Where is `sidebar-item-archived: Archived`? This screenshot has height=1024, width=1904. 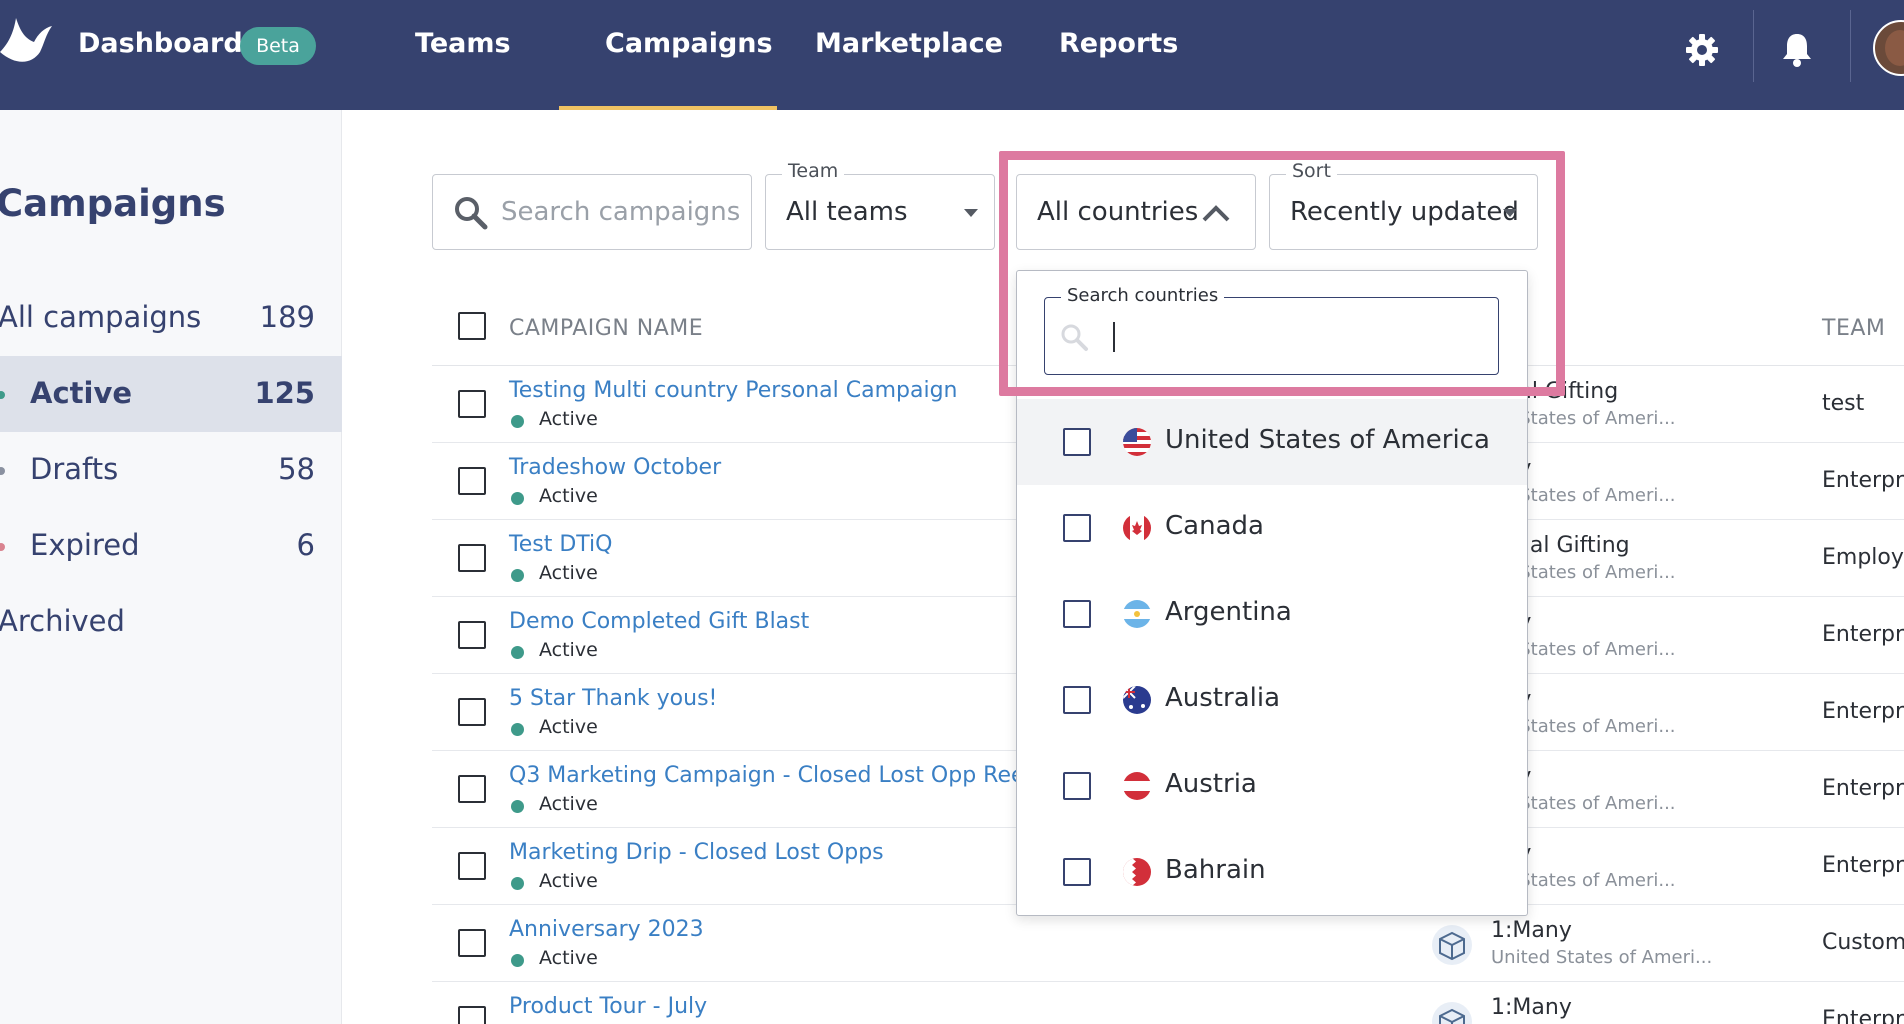 sidebar-item-archived: Archived is located at coordinates (171, 622).